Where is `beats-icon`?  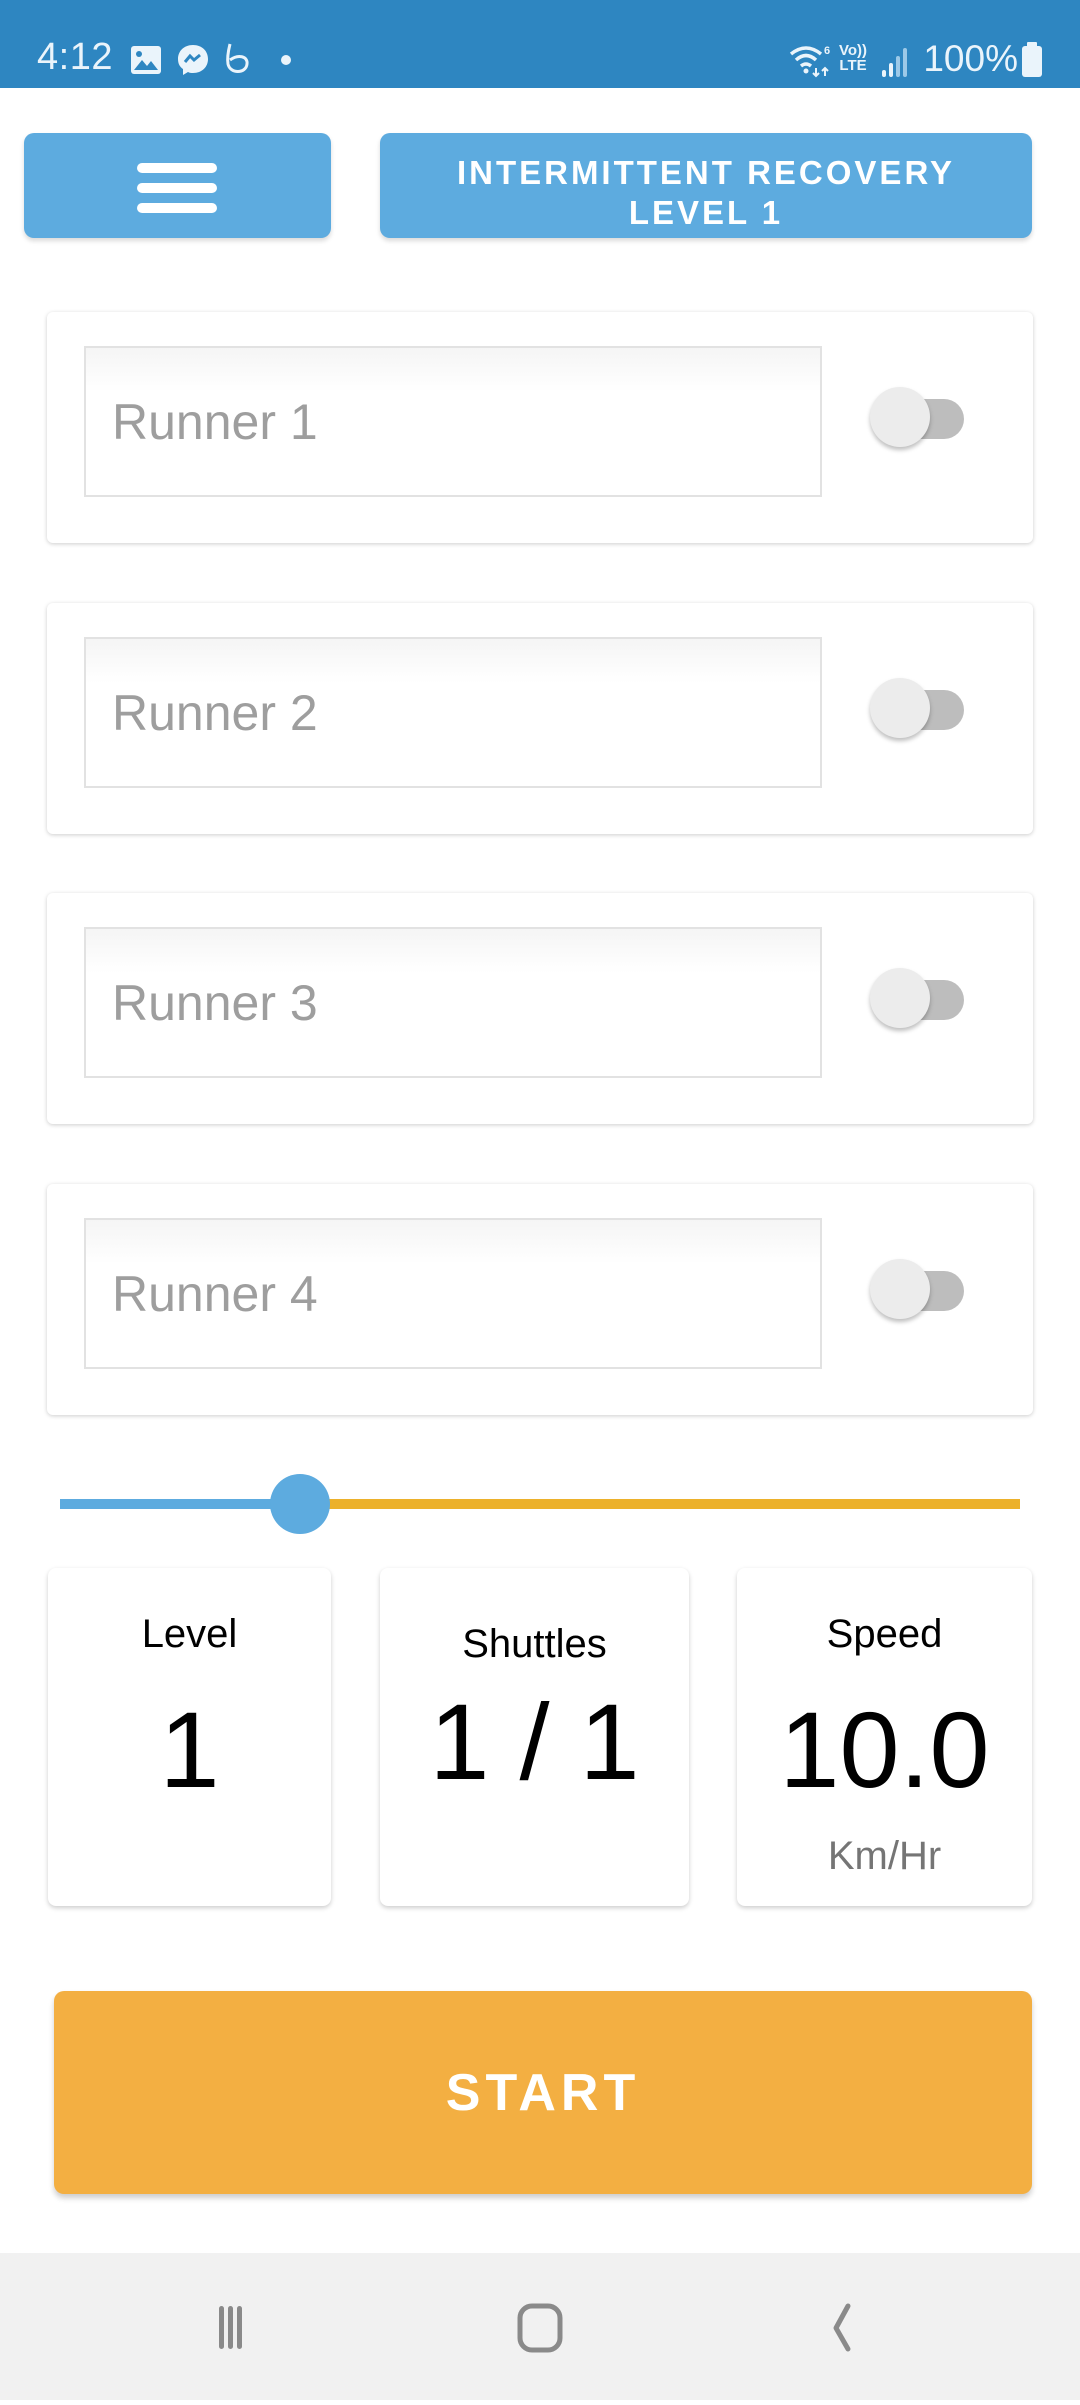 beats-icon is located at coordinates (237, 58).